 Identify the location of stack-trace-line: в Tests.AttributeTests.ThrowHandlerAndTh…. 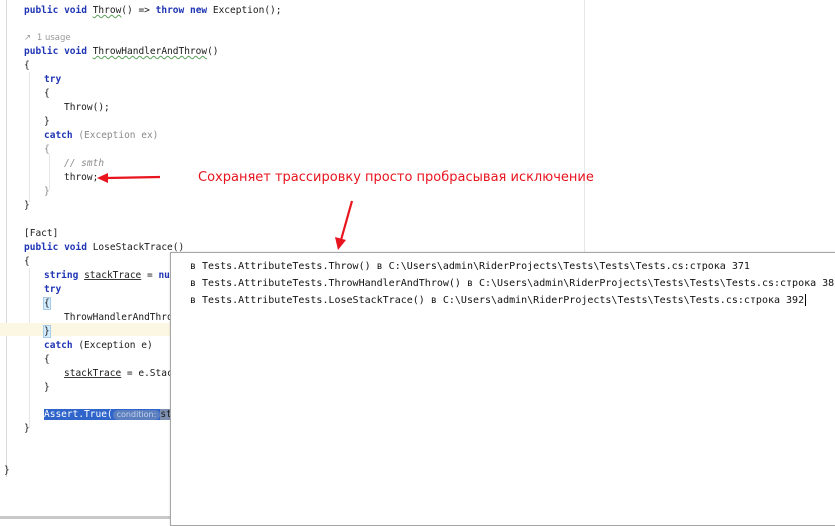
(512, 283).